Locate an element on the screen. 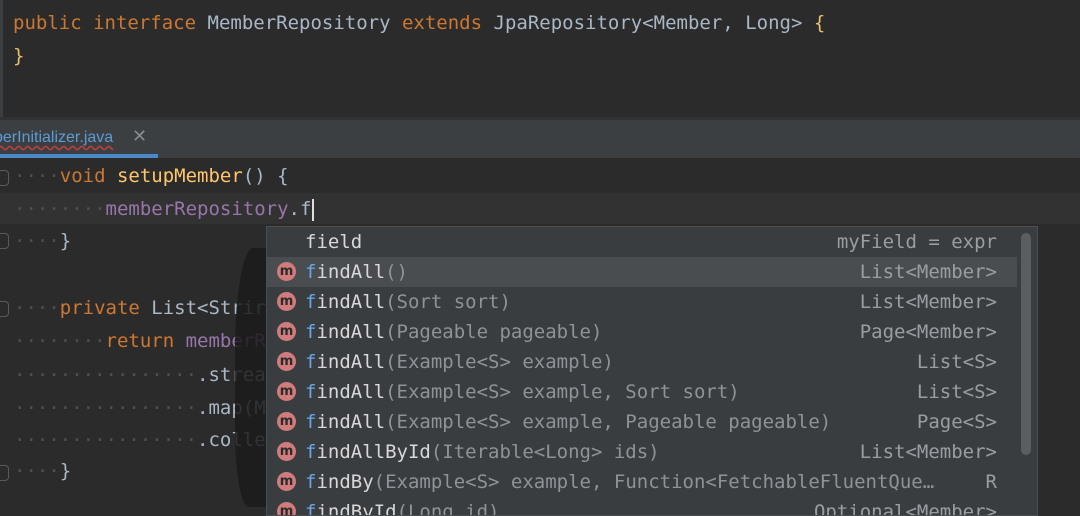 This screenshot has width=1080, height=516. completion-type: Page<S> is located at coordinates (956, 422).